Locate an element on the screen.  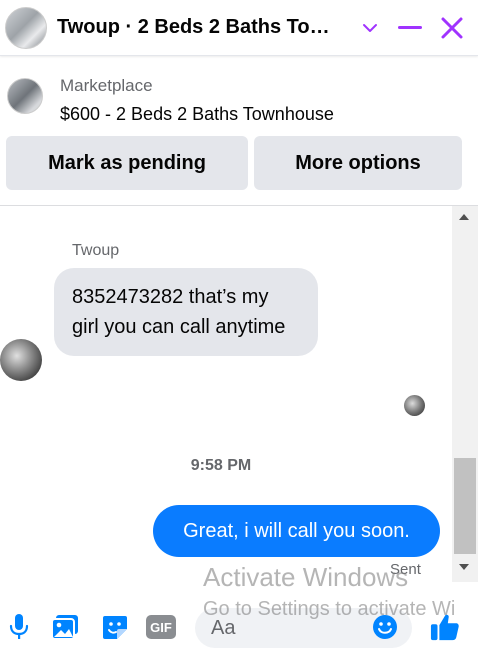
listing-thumbnail is located at coordinates (25, 96).